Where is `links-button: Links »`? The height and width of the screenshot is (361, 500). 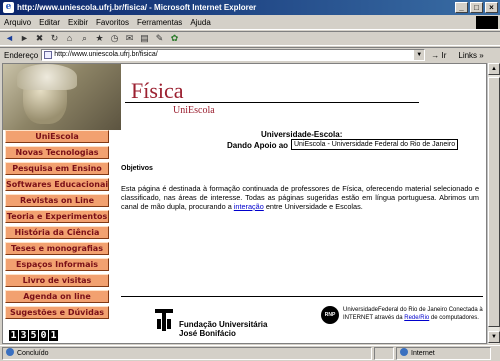 links-button: Links » is located at coordinates (470, 55).